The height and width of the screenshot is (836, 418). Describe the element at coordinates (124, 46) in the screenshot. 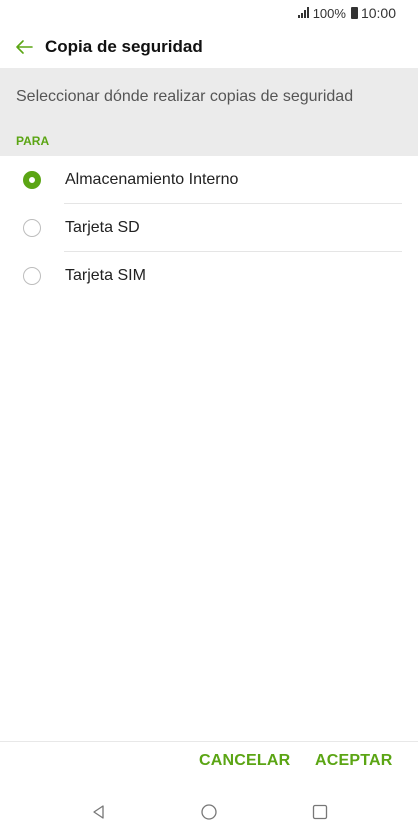

I see `page-title: Copia de seguridad` at that location.